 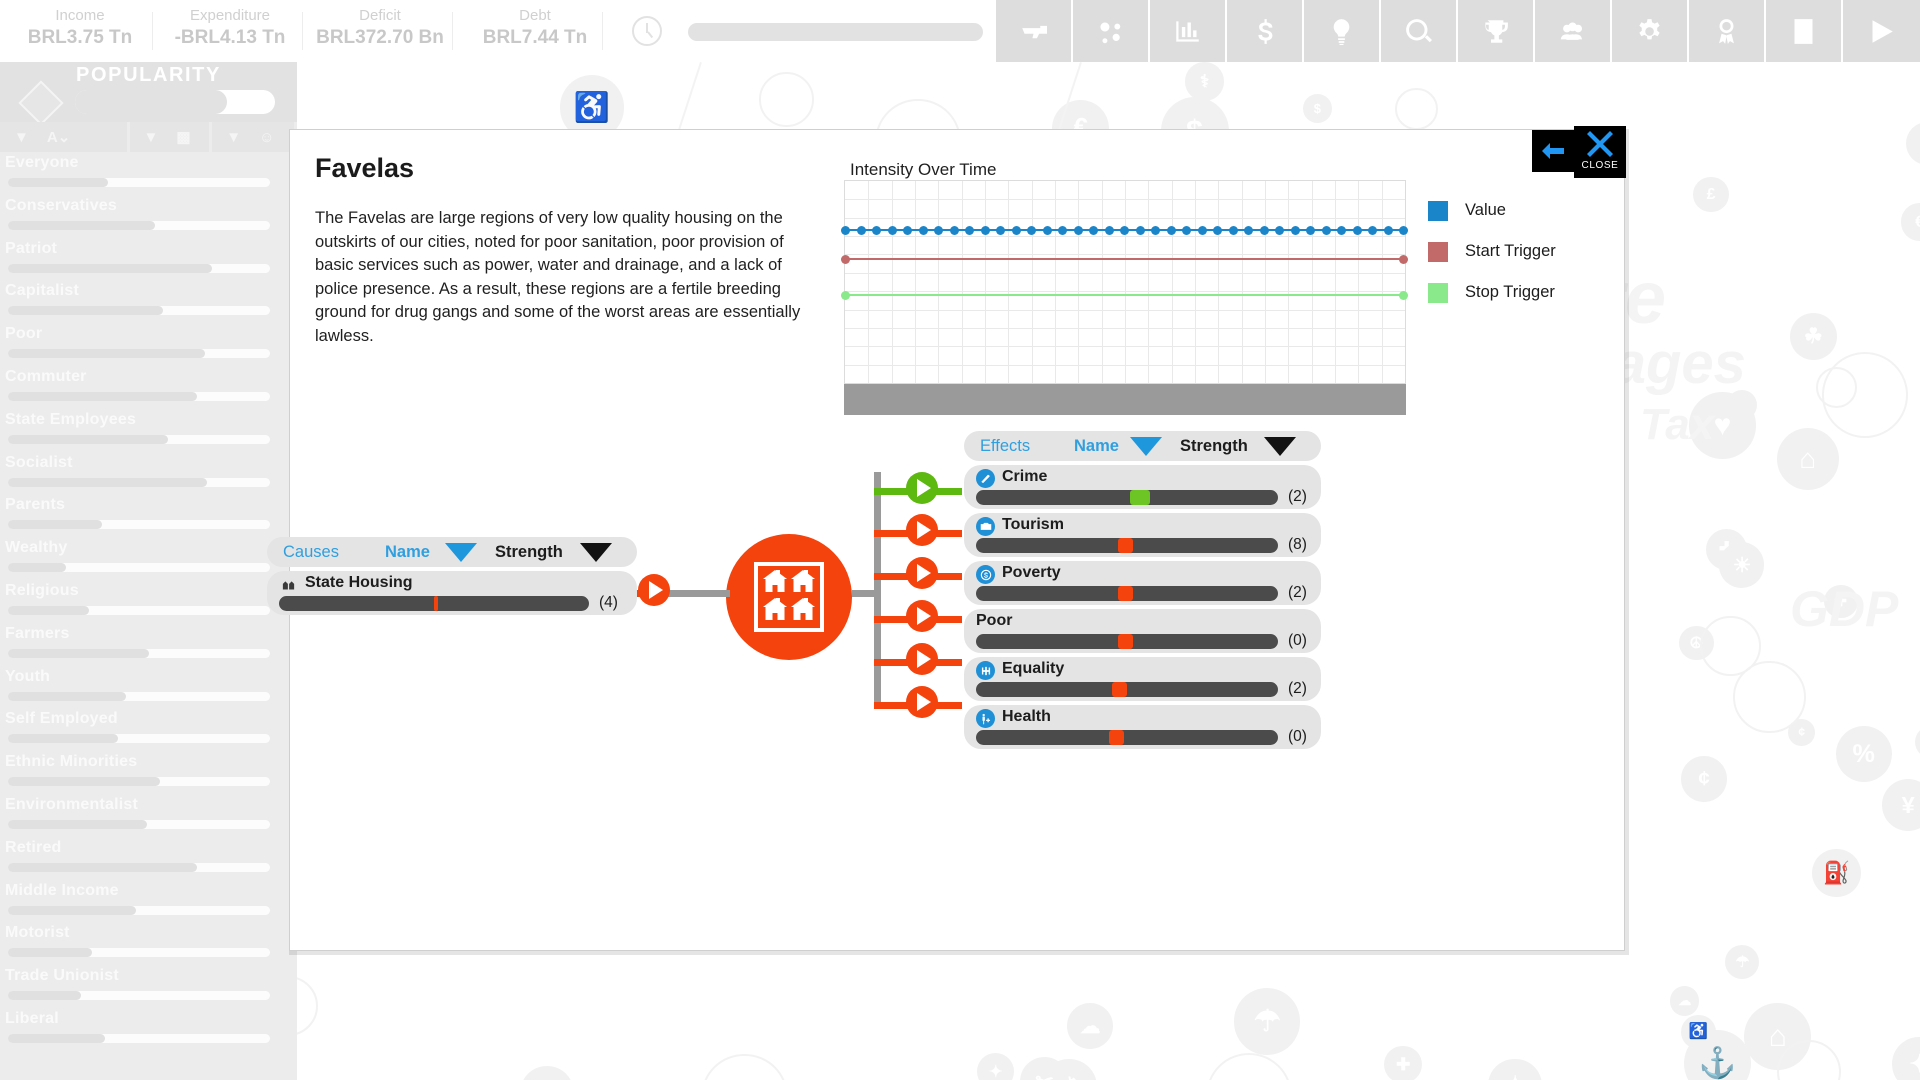 What do you see at coordinates (1142, 727) in the screenshot?
I see `list-item: Health (0)` at bounding box center [1142, 727].